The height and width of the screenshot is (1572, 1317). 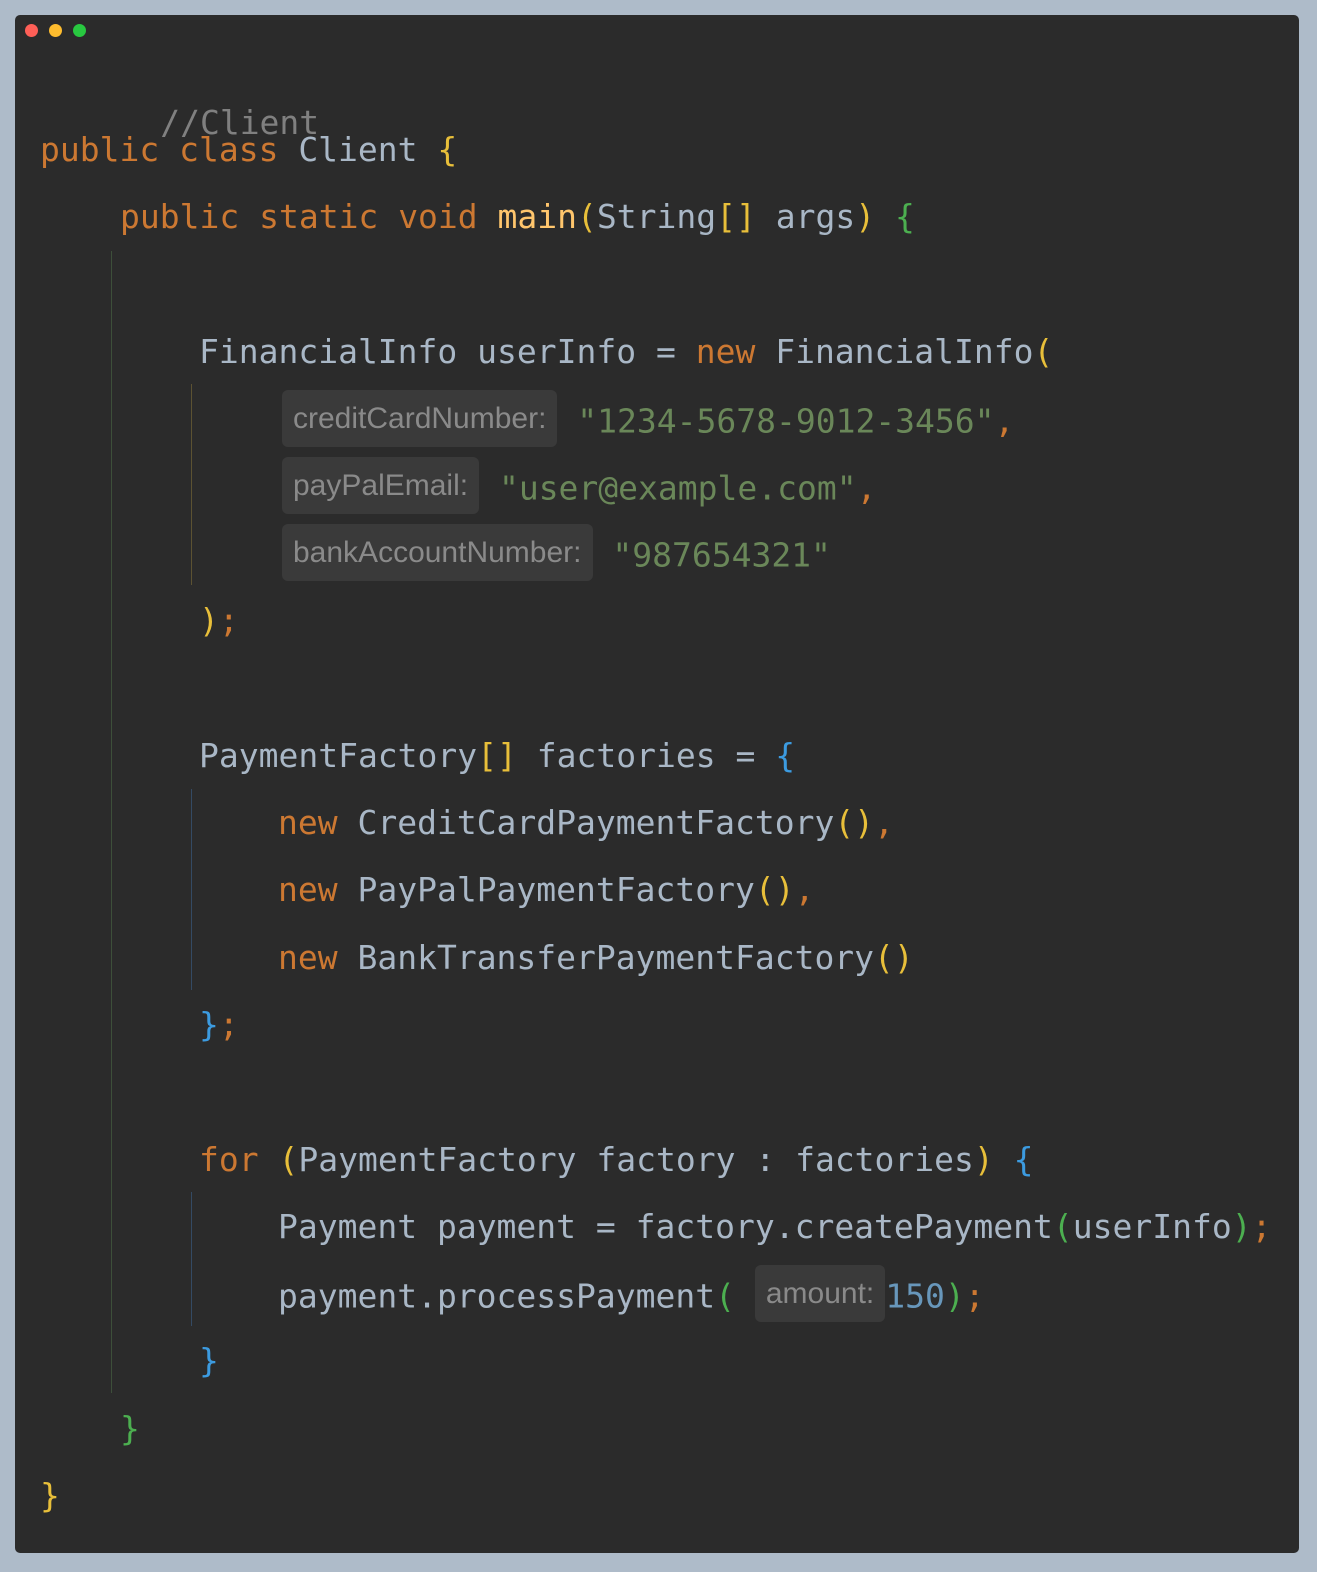 I want to click on method-call: factory.createPayment, so click(x=844, y=1226).